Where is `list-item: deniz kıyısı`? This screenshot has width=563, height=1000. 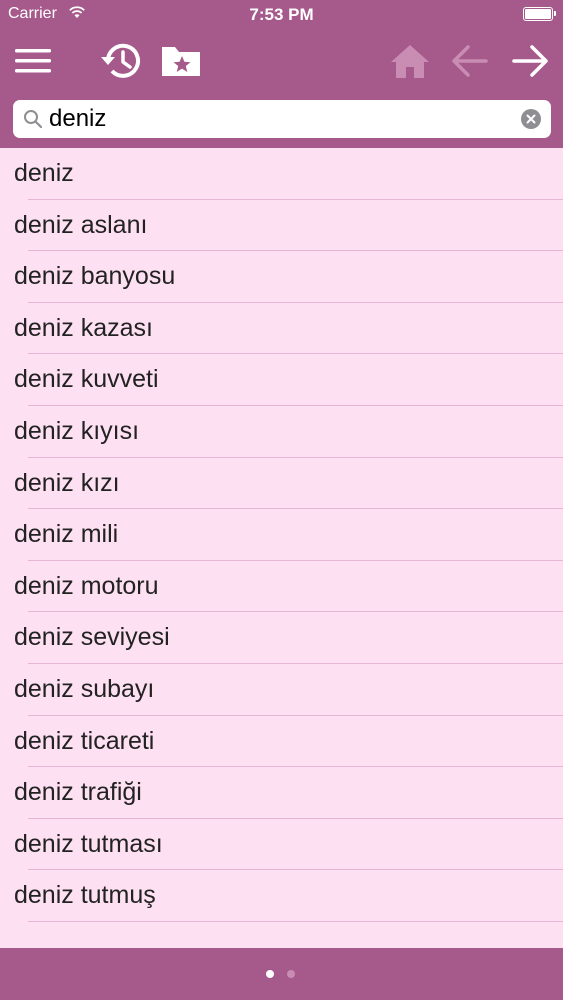 list-item: deniz kıyısı is located at coordinates (281, 432).